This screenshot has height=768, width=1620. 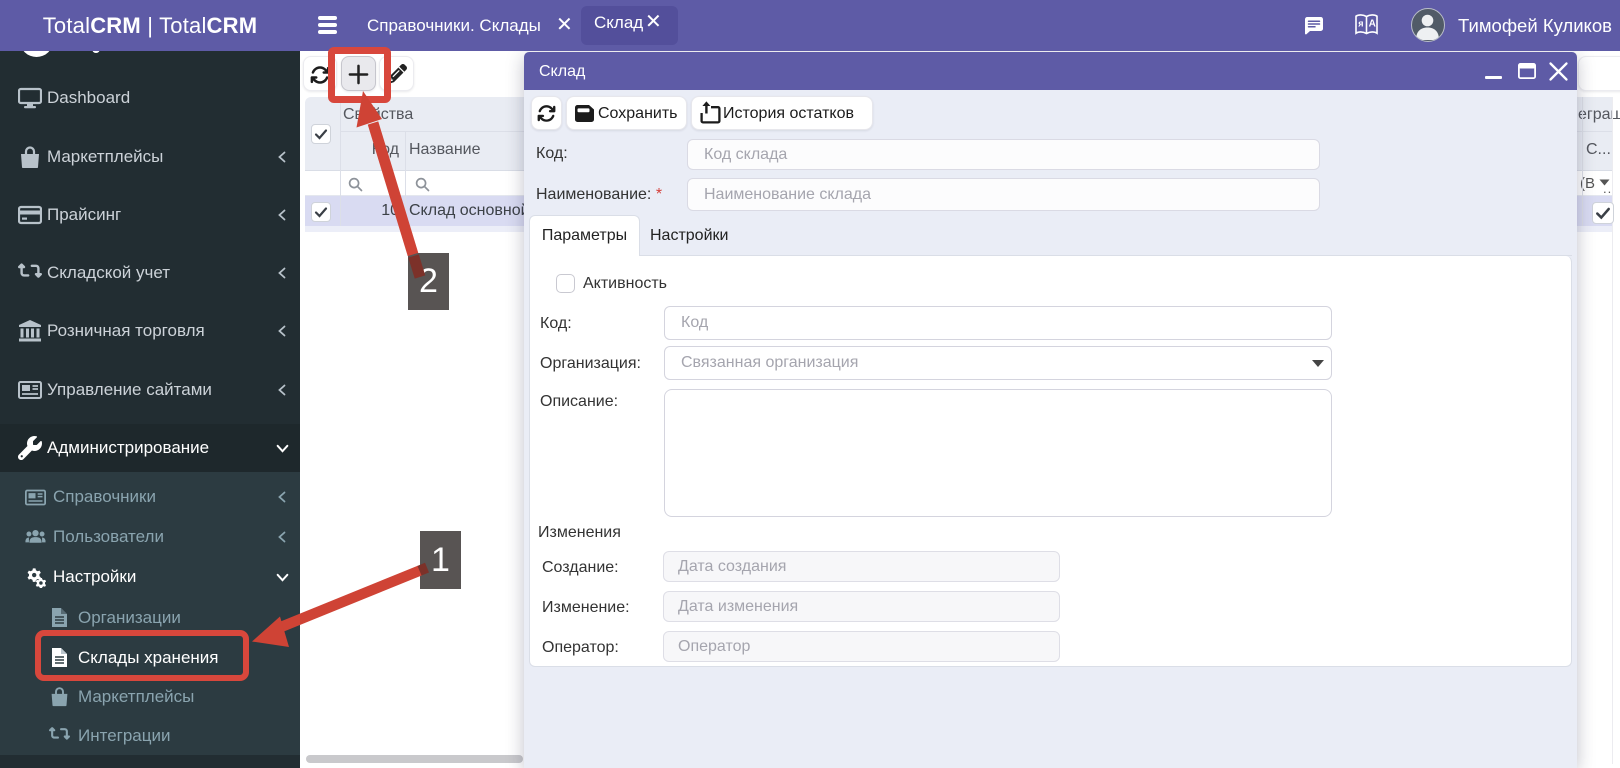 What do you see at coordinates (1360, 24) in the screenshot?
I see `svg-text: я` at bounding box center [1360, 24].